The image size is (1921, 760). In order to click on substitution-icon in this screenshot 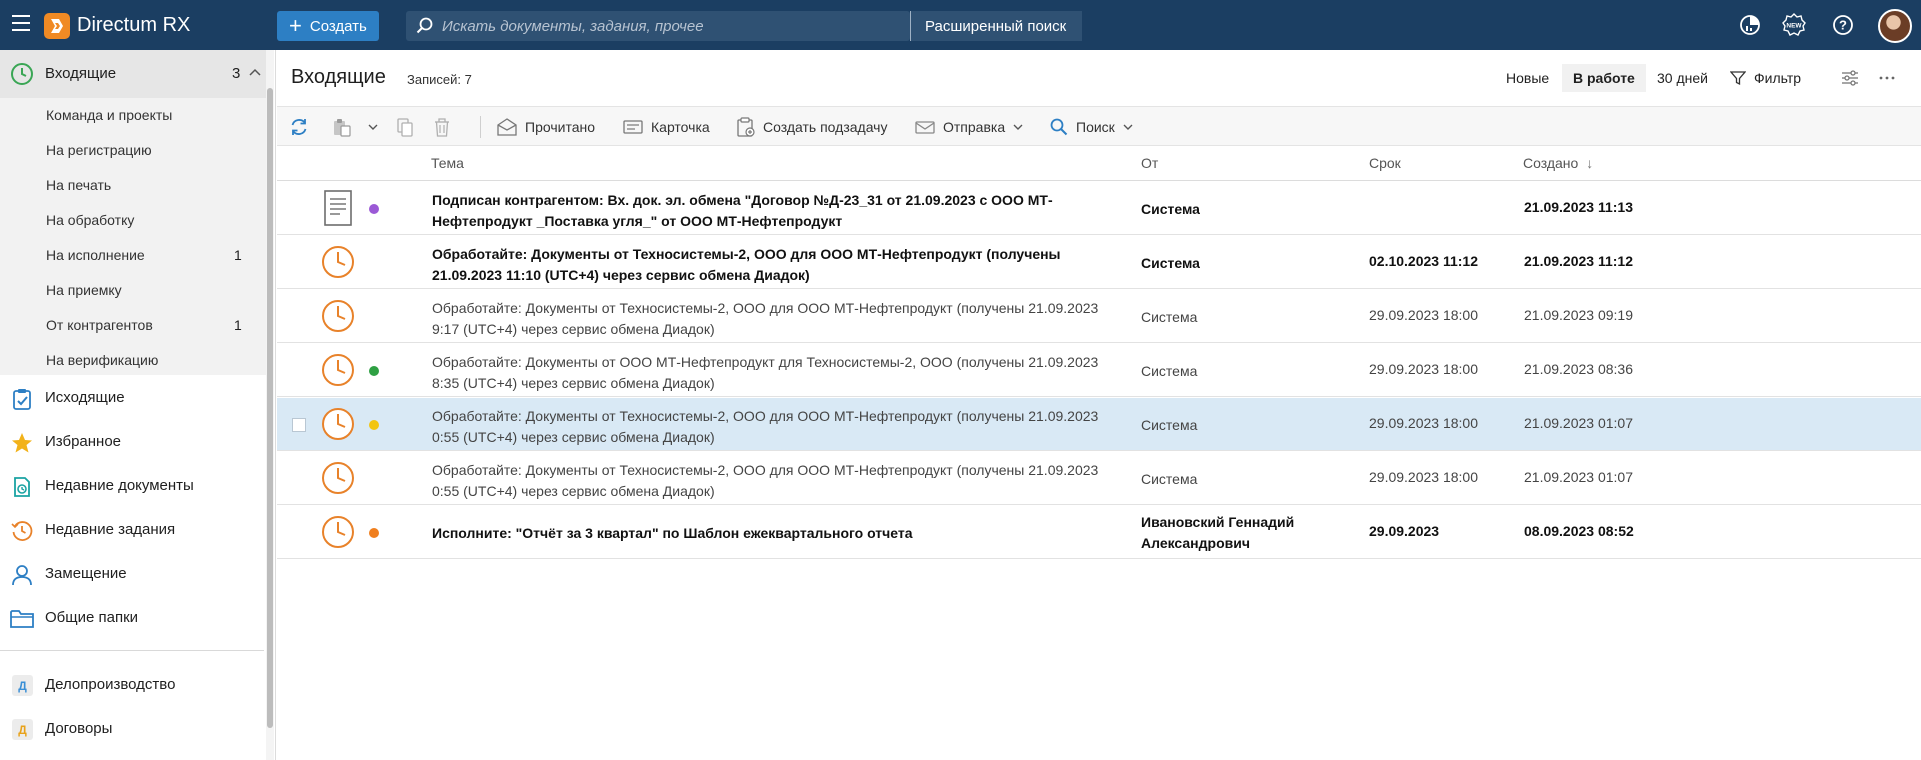, I will do `click(22, 575)`.